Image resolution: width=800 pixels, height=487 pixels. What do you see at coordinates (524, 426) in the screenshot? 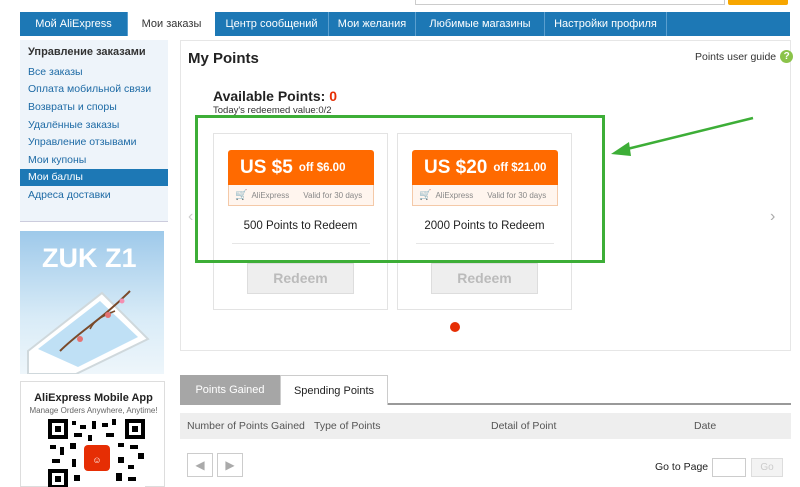
I see `col-detail-of-point: Detail of Point` at bounding box center [524, 426].